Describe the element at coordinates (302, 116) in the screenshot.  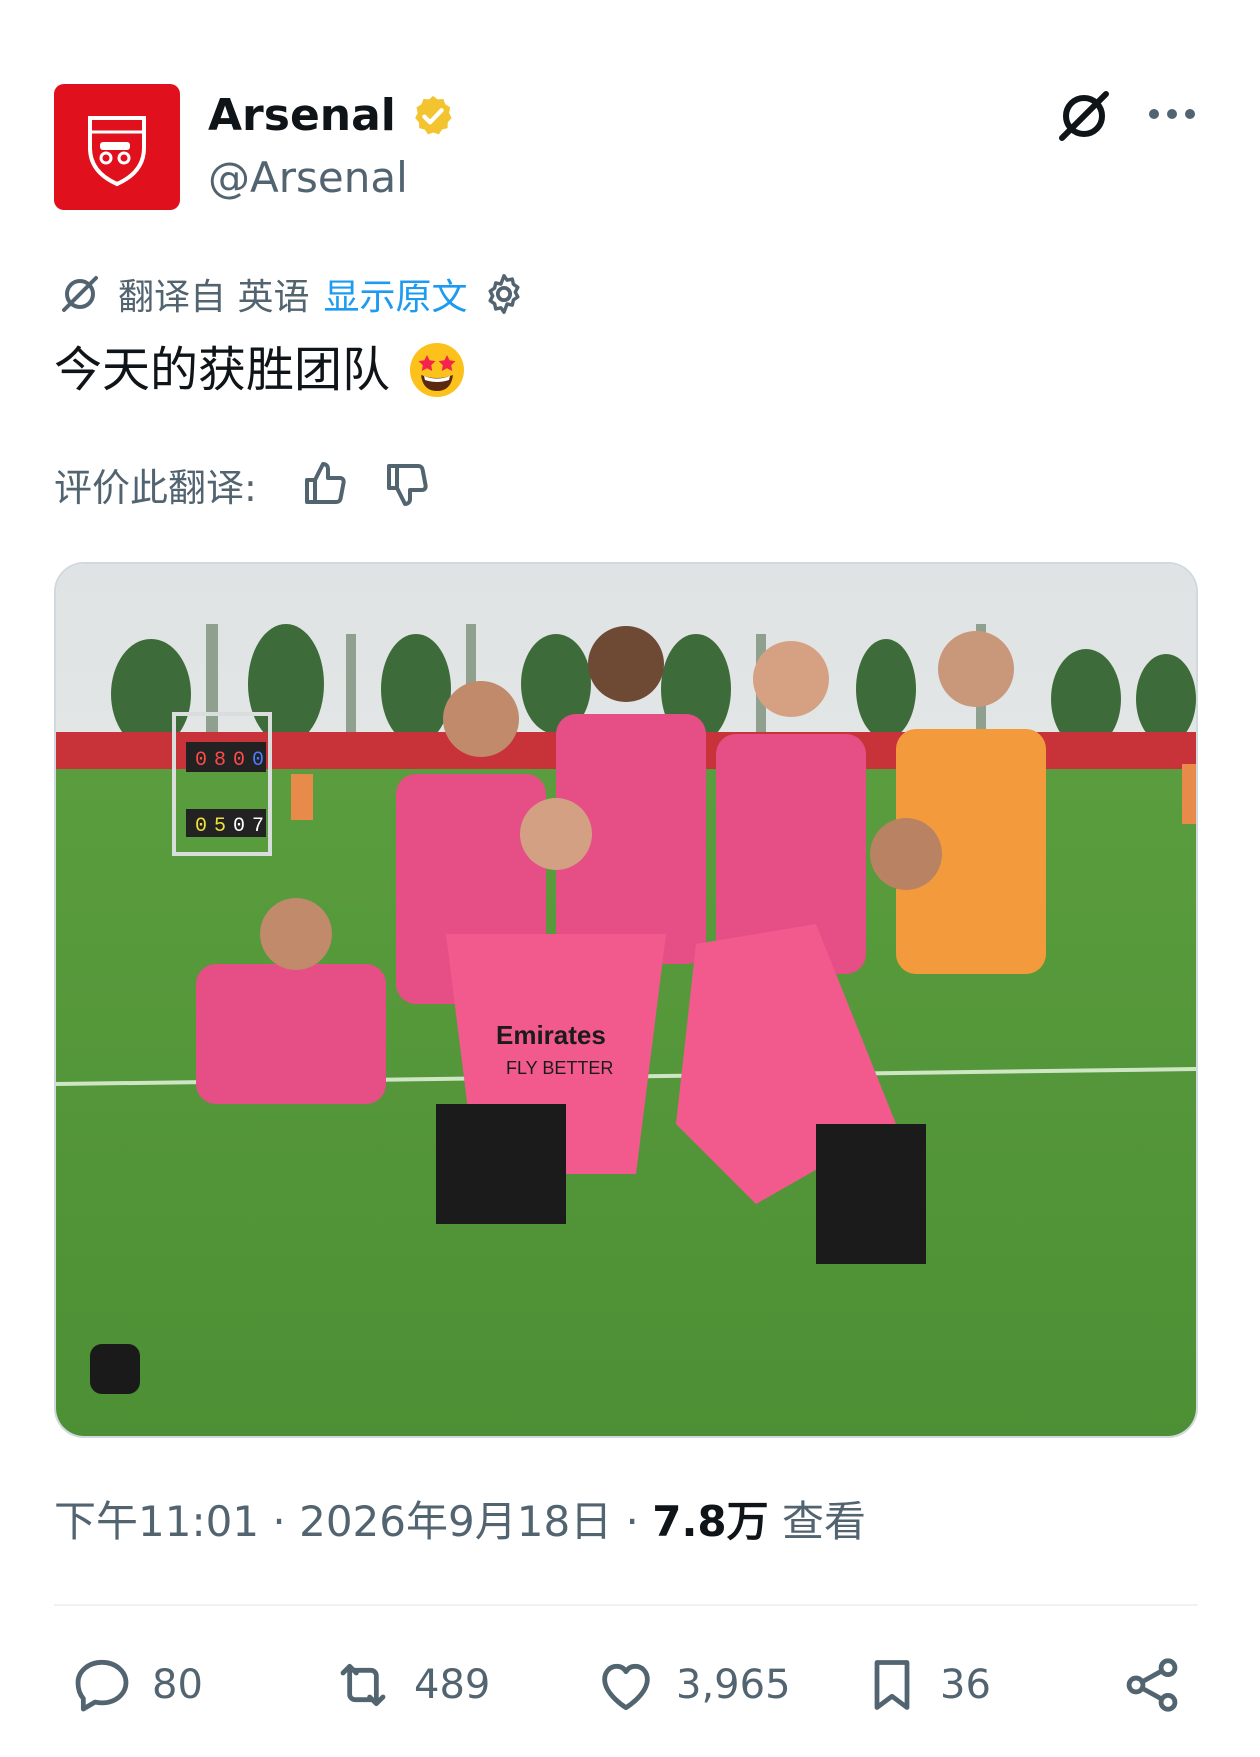
I see `display-name: Arsenal` at that location.